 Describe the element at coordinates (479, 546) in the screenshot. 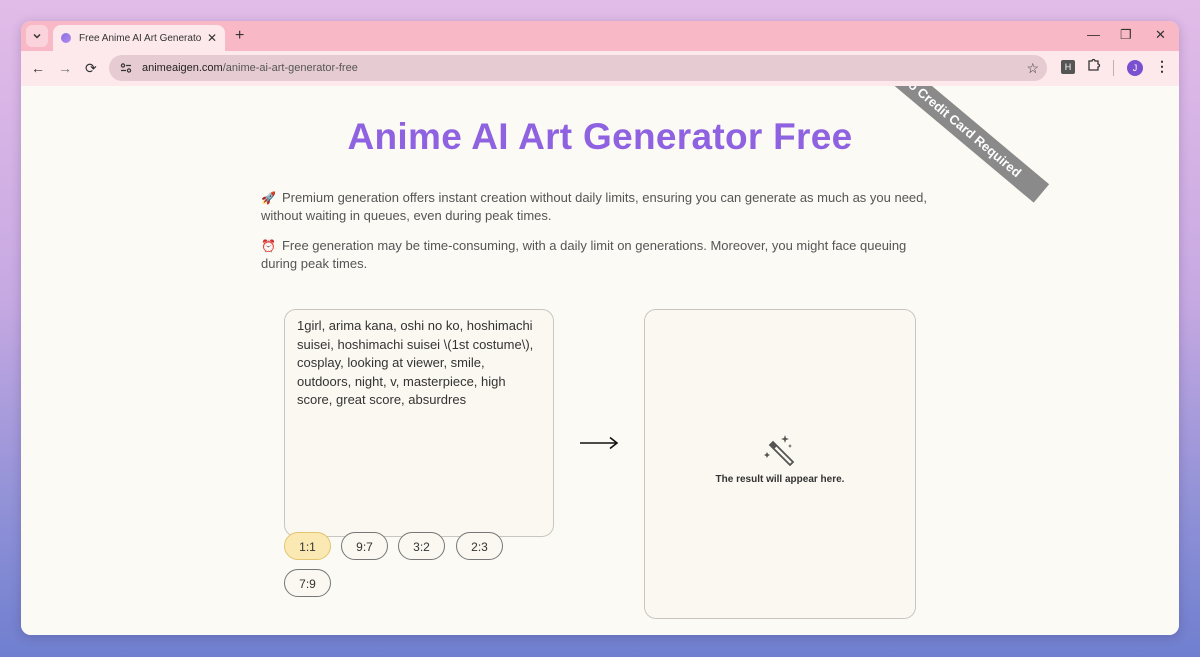

I see `aspect-ratio-2-3-button: 2:3` at that location.